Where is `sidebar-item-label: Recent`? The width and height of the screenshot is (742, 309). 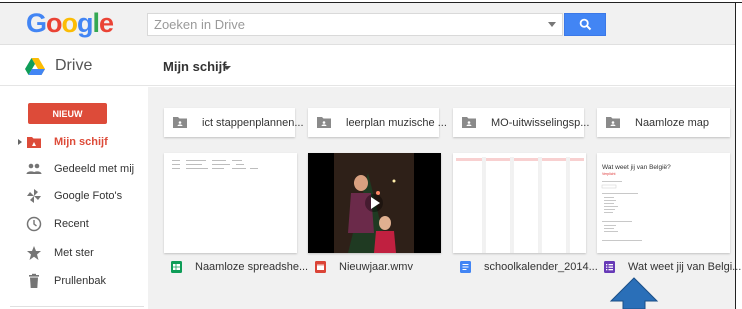
sidebar-item-label: Recent is located at coordinates (71, 224).